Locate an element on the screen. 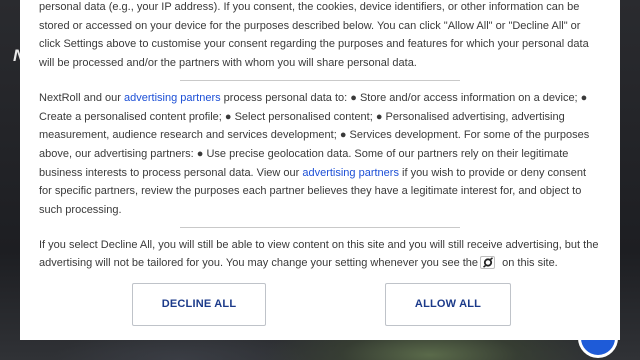 The width and height of the screenshot is (640, 360). divider is located at coordinates (320, 80).